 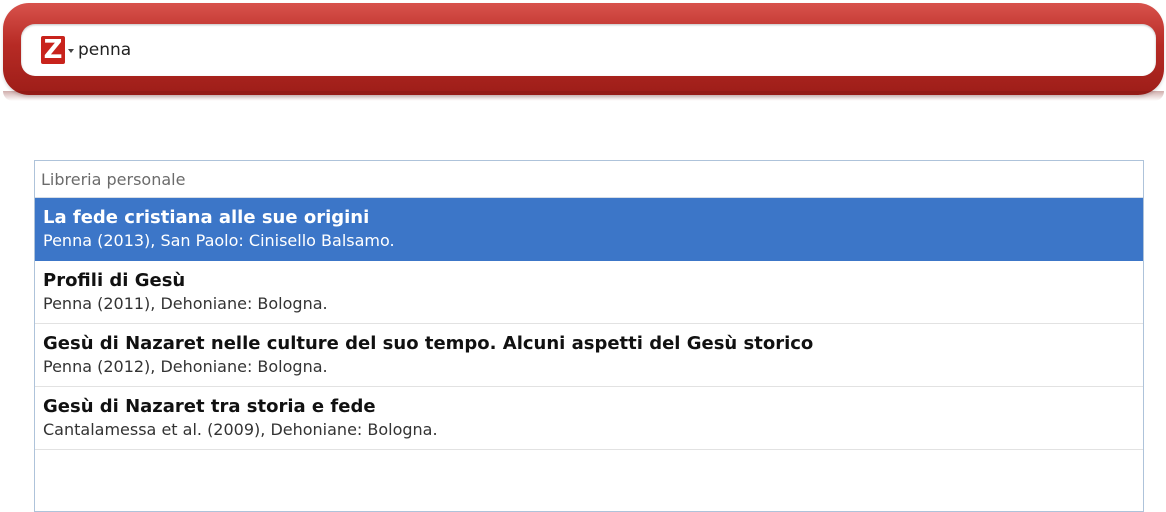 What do you see at coordinates (71, 51) in the screenshot?
I see `chevron-down-icon` at bounding box center [71, 51].